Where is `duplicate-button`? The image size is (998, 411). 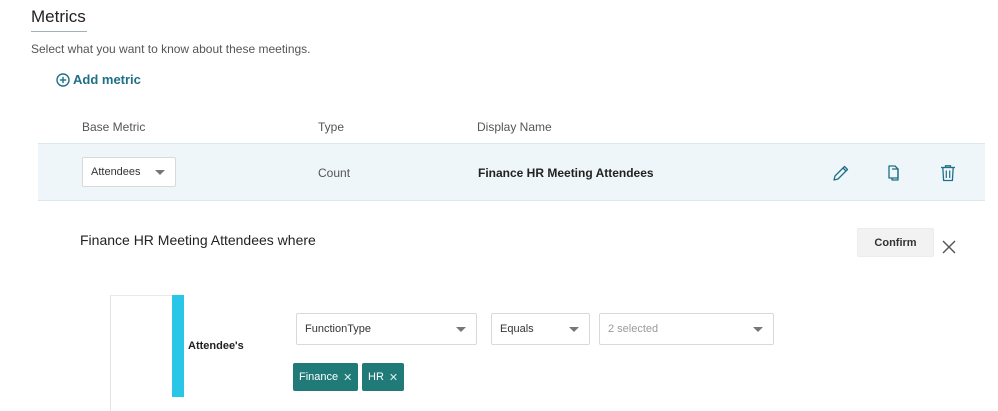 duplicate-button is located at coordinates (895, 173).